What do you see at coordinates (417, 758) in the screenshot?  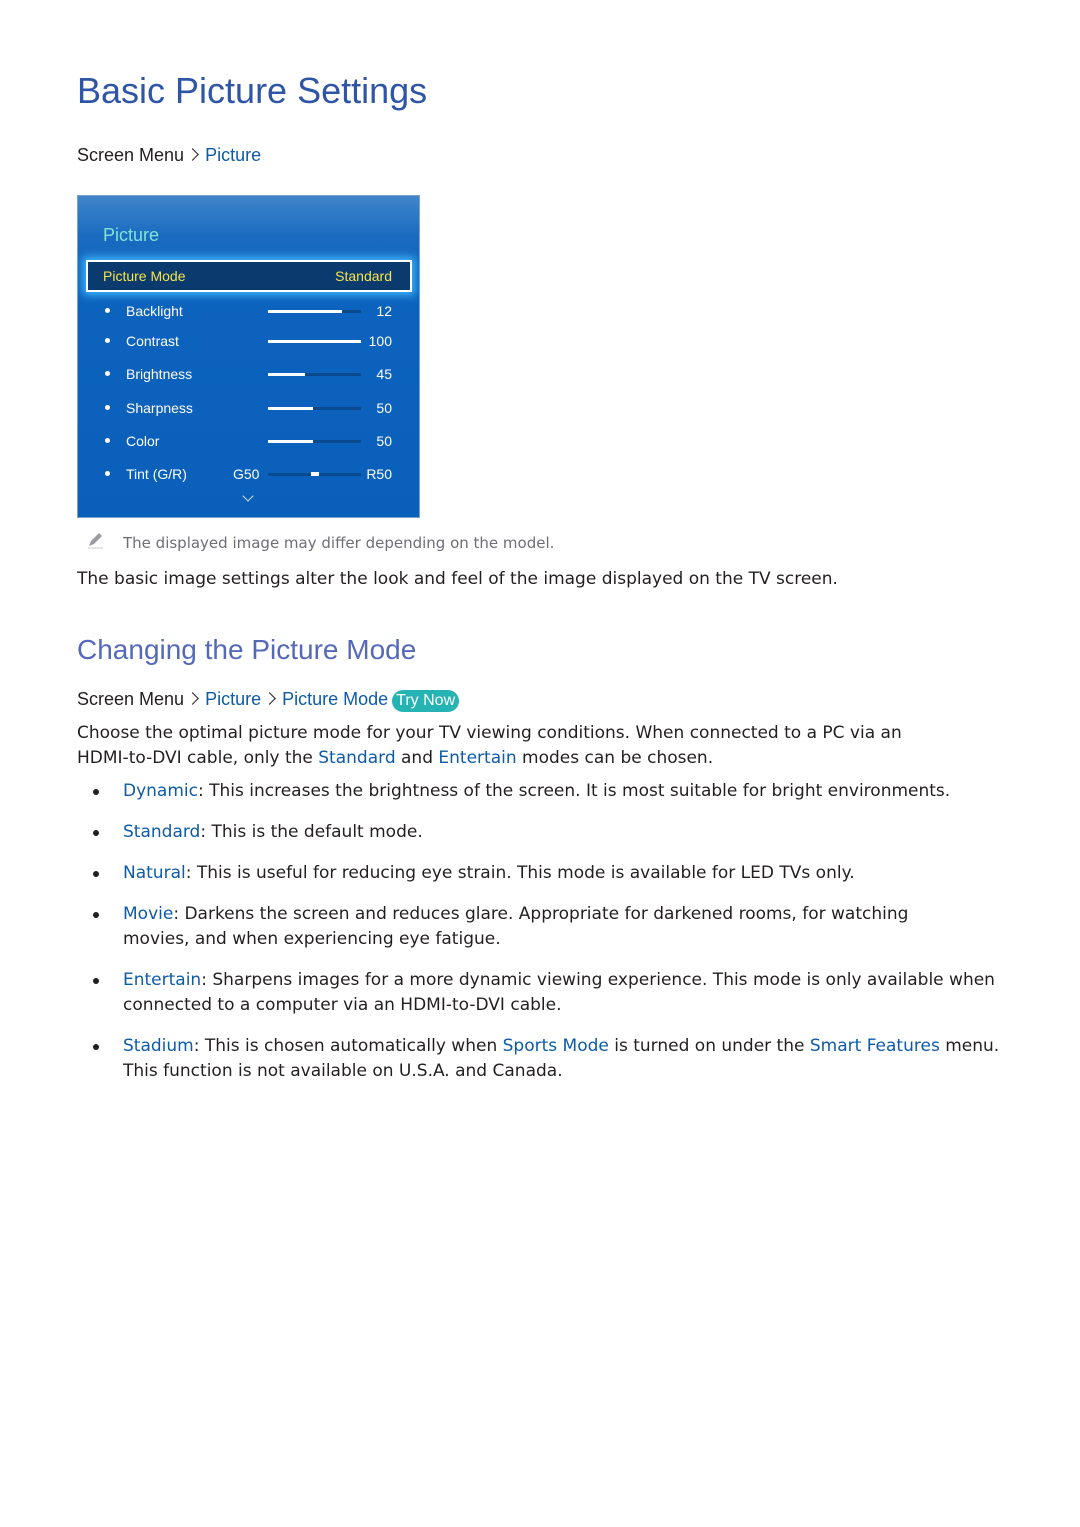 I see `text: and` at bounding box center [417, 758].